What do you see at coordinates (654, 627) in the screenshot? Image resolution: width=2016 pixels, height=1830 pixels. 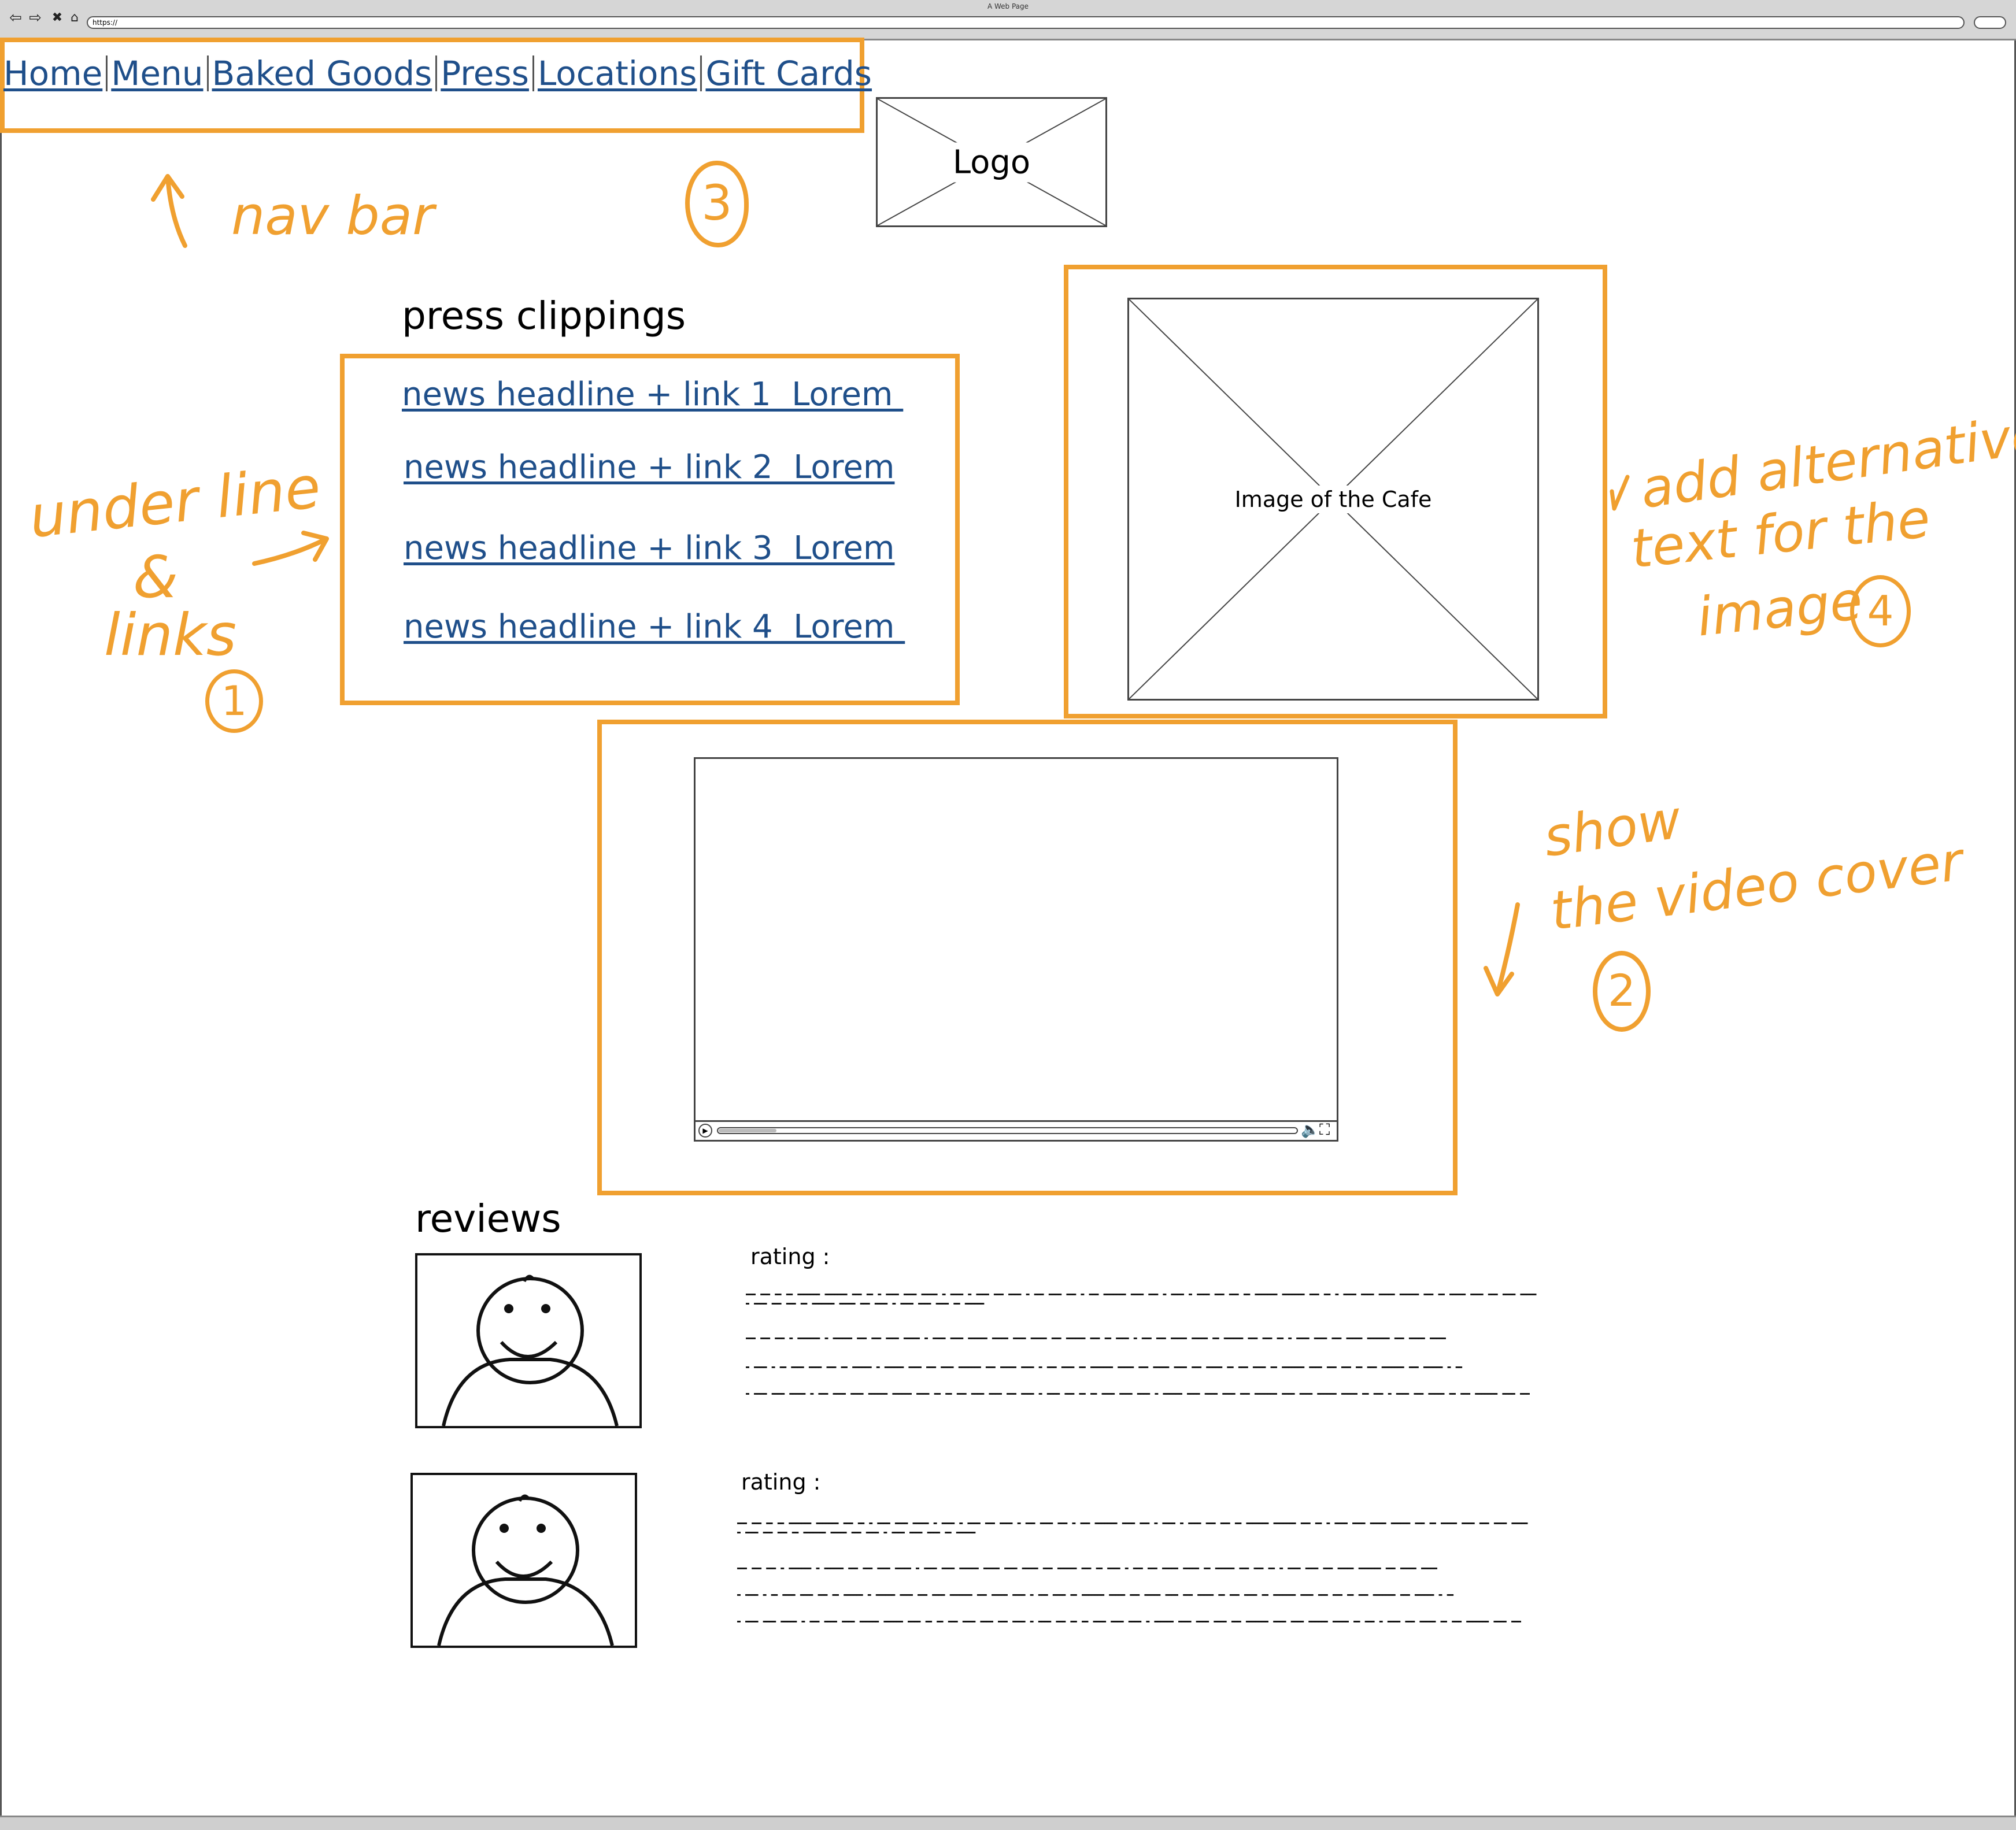 I see `news-link-4: news headline + link 4 Lorem` at bounding box center [654, 627].